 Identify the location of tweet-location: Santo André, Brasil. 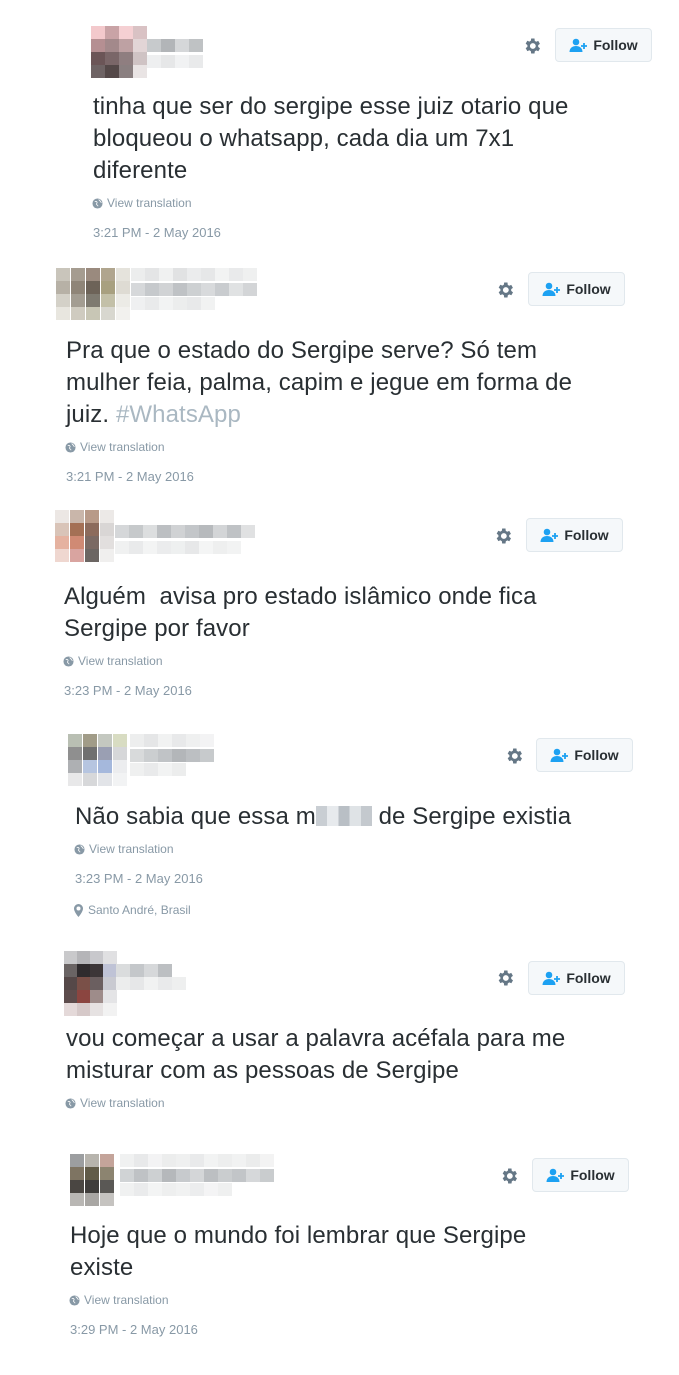
(132, 910).